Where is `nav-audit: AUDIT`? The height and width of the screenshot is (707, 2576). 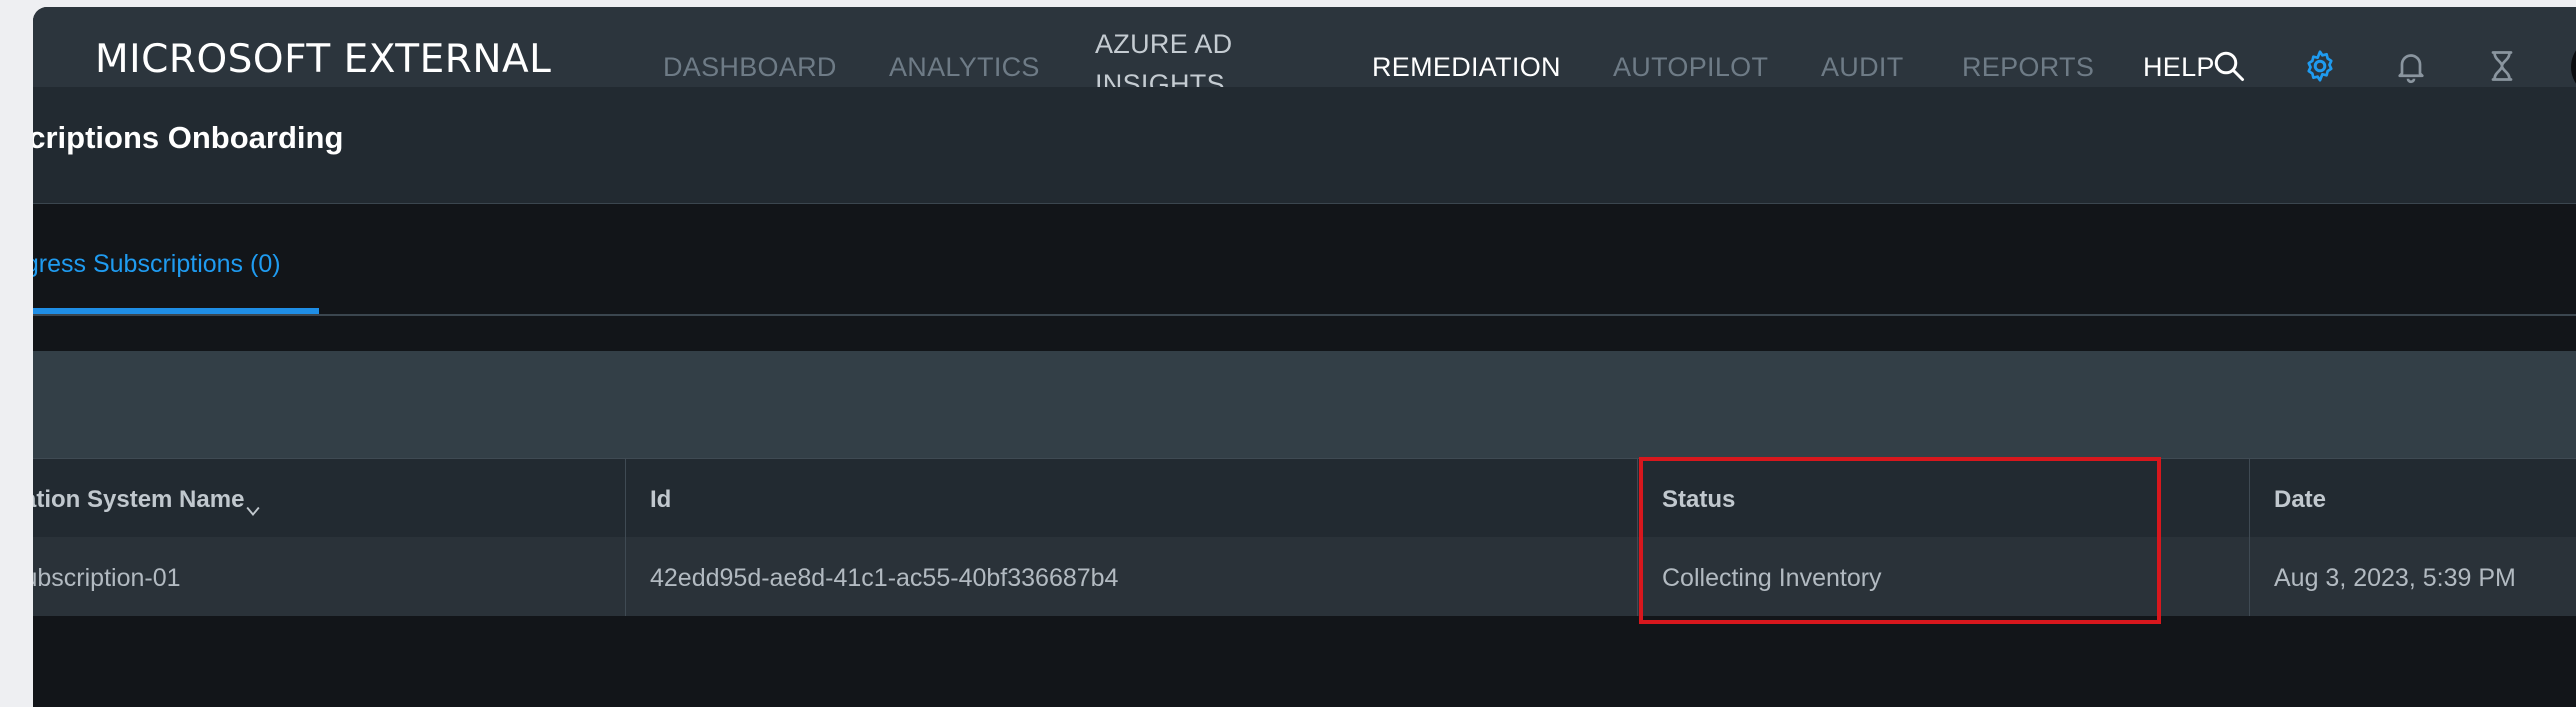 nav-audit: AUDIT is located at coordinates (1862, 67).